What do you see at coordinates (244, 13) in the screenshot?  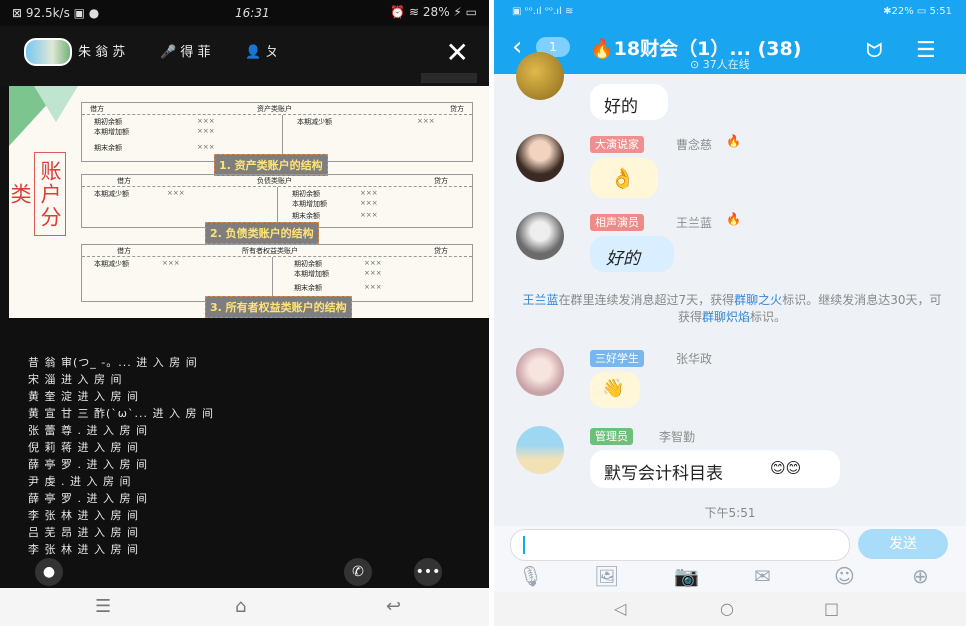 I see `status-bar: ⊠ 92.5k/s ▣ ● 16:31 ⏰ ≋ 28% ⚡ ▭` at bounding box center [244, 13].